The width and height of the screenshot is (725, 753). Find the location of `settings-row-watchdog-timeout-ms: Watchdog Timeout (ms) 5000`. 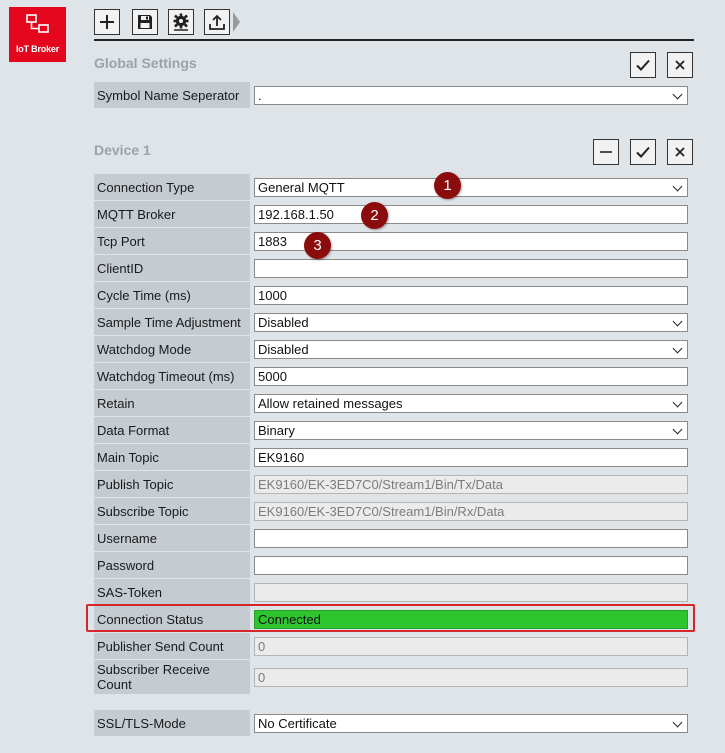

settings-row-watchdog-timeout-ms: Watchdog Timeout (ms) 5000 is located at coordinates (393, 376).